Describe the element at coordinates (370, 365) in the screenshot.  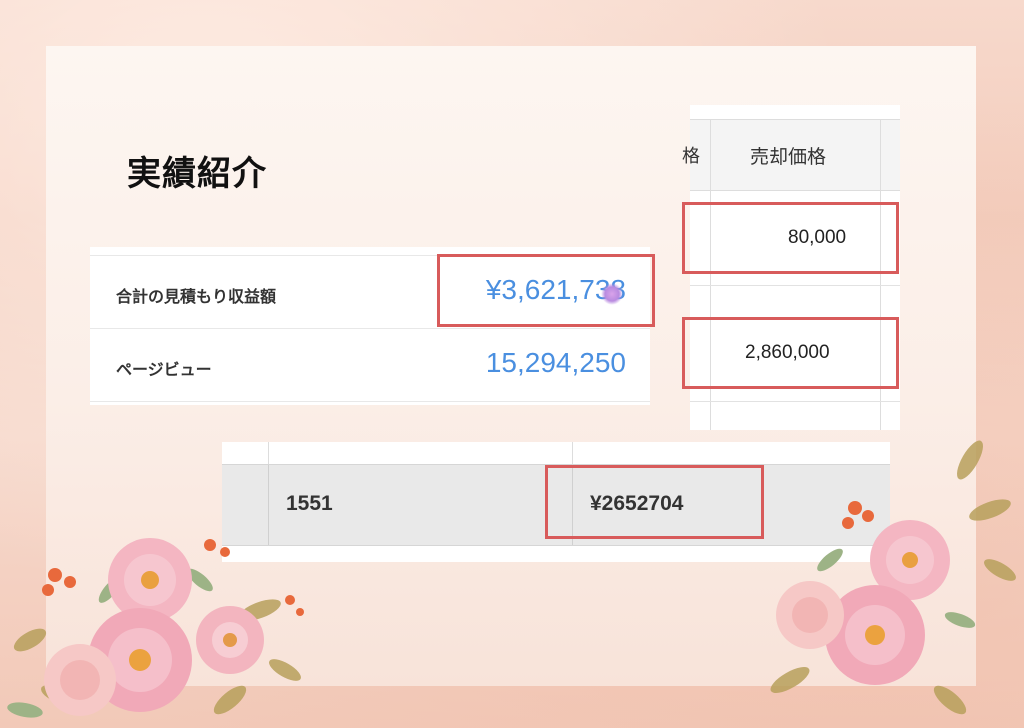
I see `summary-row-pageviews: ページビュー 15,294,250` at that location.